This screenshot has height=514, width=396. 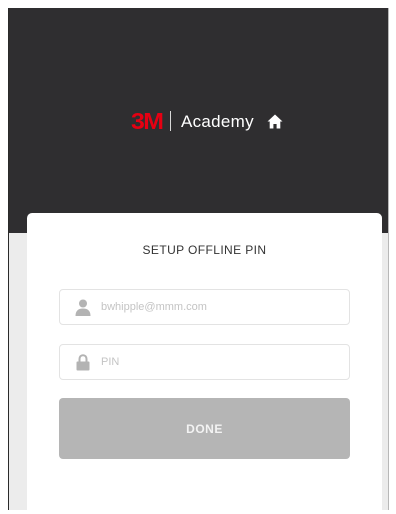 I want to click on home-icon, so click(x=275, y=121).